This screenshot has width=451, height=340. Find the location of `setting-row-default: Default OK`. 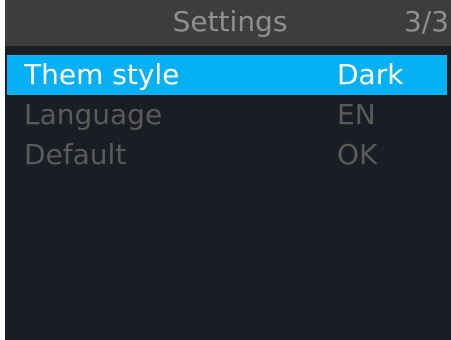

setting-row-default: Default OK is located at coordinates (227, 155).